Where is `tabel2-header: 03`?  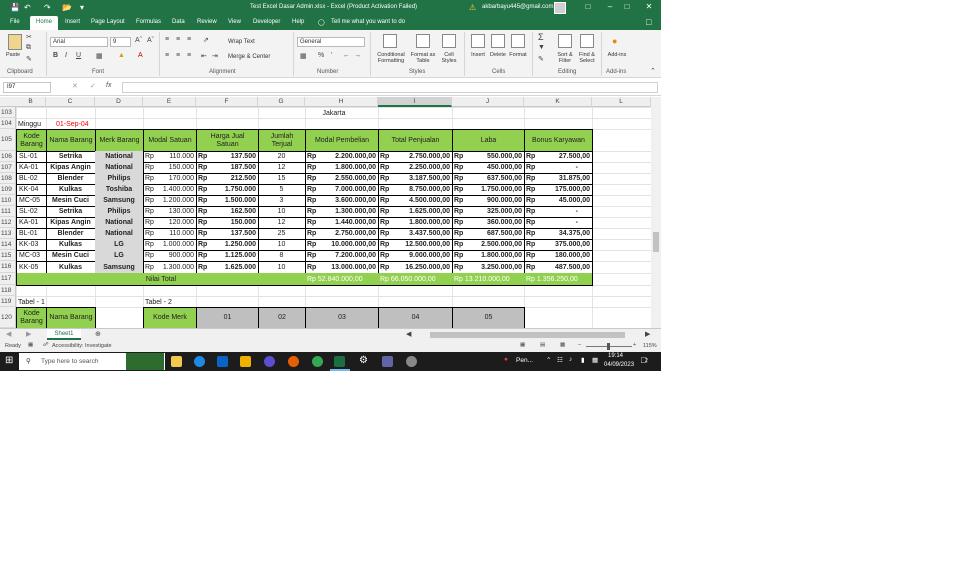 tabel2-header: 03 is located at coordinates (342, 317).